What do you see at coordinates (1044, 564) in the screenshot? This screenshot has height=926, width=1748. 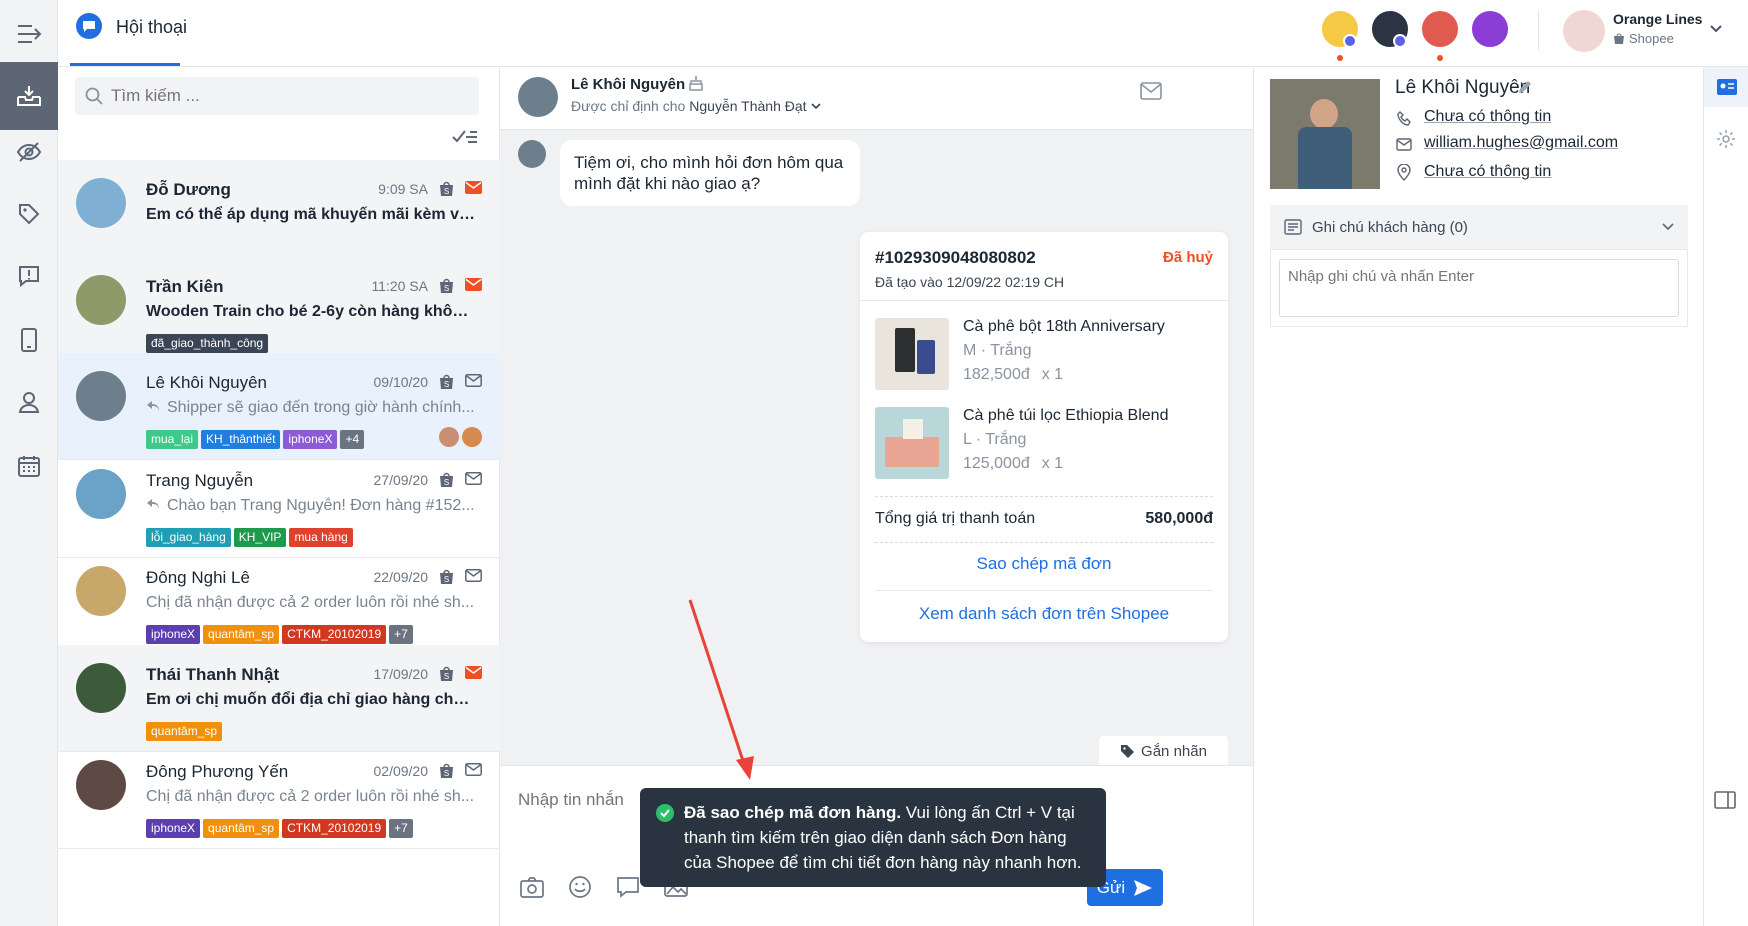 I see `copy-order-id-button: Sao chép mã đơn` at bounding box center [1044, 564].